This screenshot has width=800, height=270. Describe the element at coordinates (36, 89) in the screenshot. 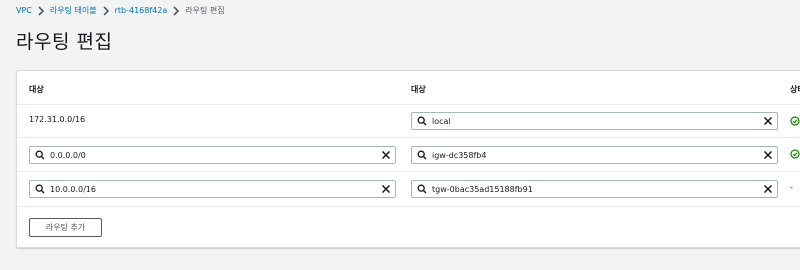

I see `header-destination: 대상` at that location.